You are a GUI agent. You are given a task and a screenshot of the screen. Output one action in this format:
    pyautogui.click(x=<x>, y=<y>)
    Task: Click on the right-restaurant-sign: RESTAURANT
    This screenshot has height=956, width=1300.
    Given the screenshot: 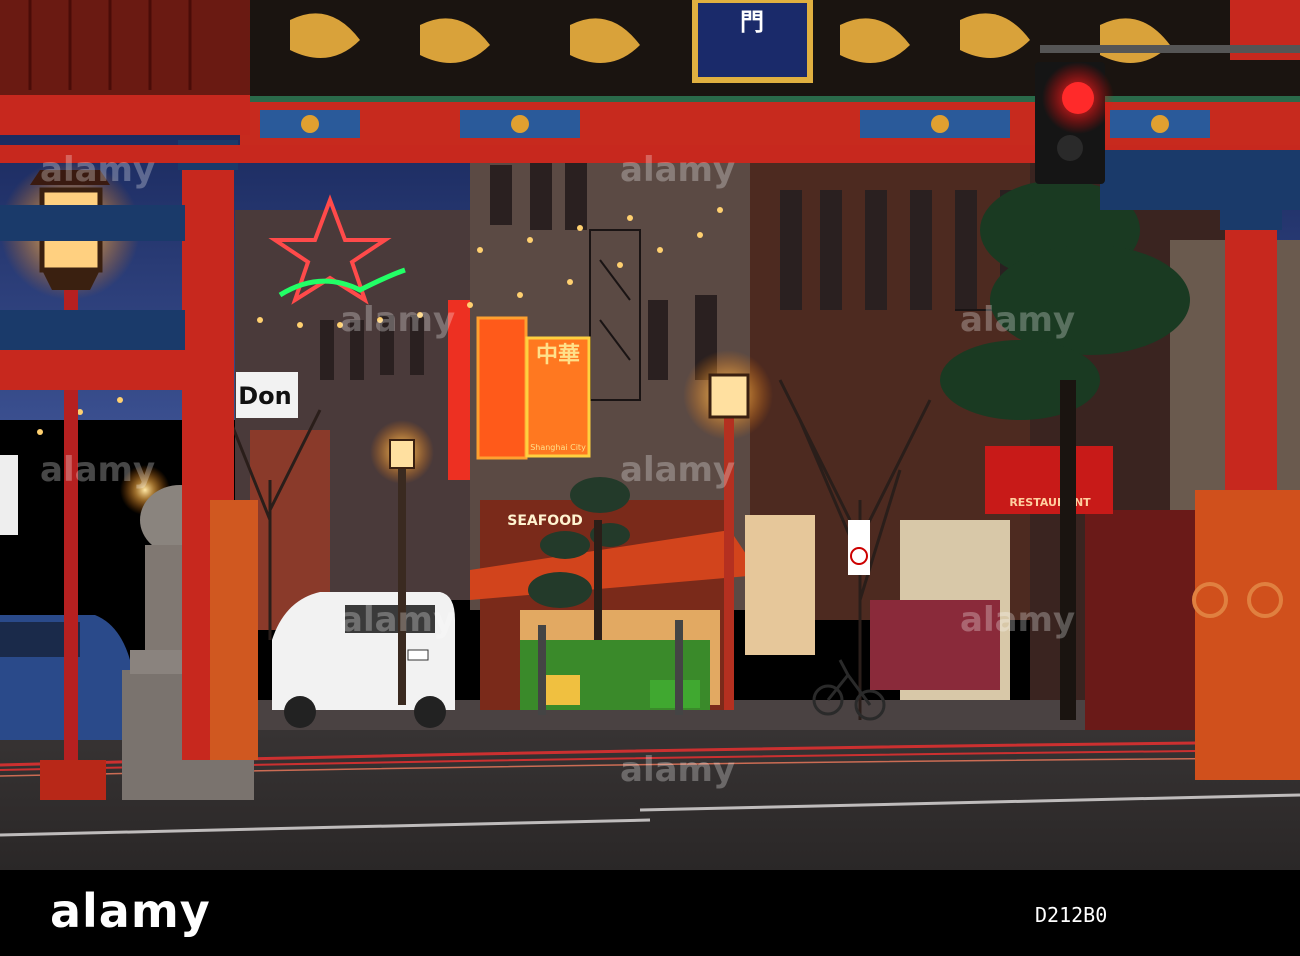 What is the action you would take?
    pyautogui.click(x=1050, y=502)
    